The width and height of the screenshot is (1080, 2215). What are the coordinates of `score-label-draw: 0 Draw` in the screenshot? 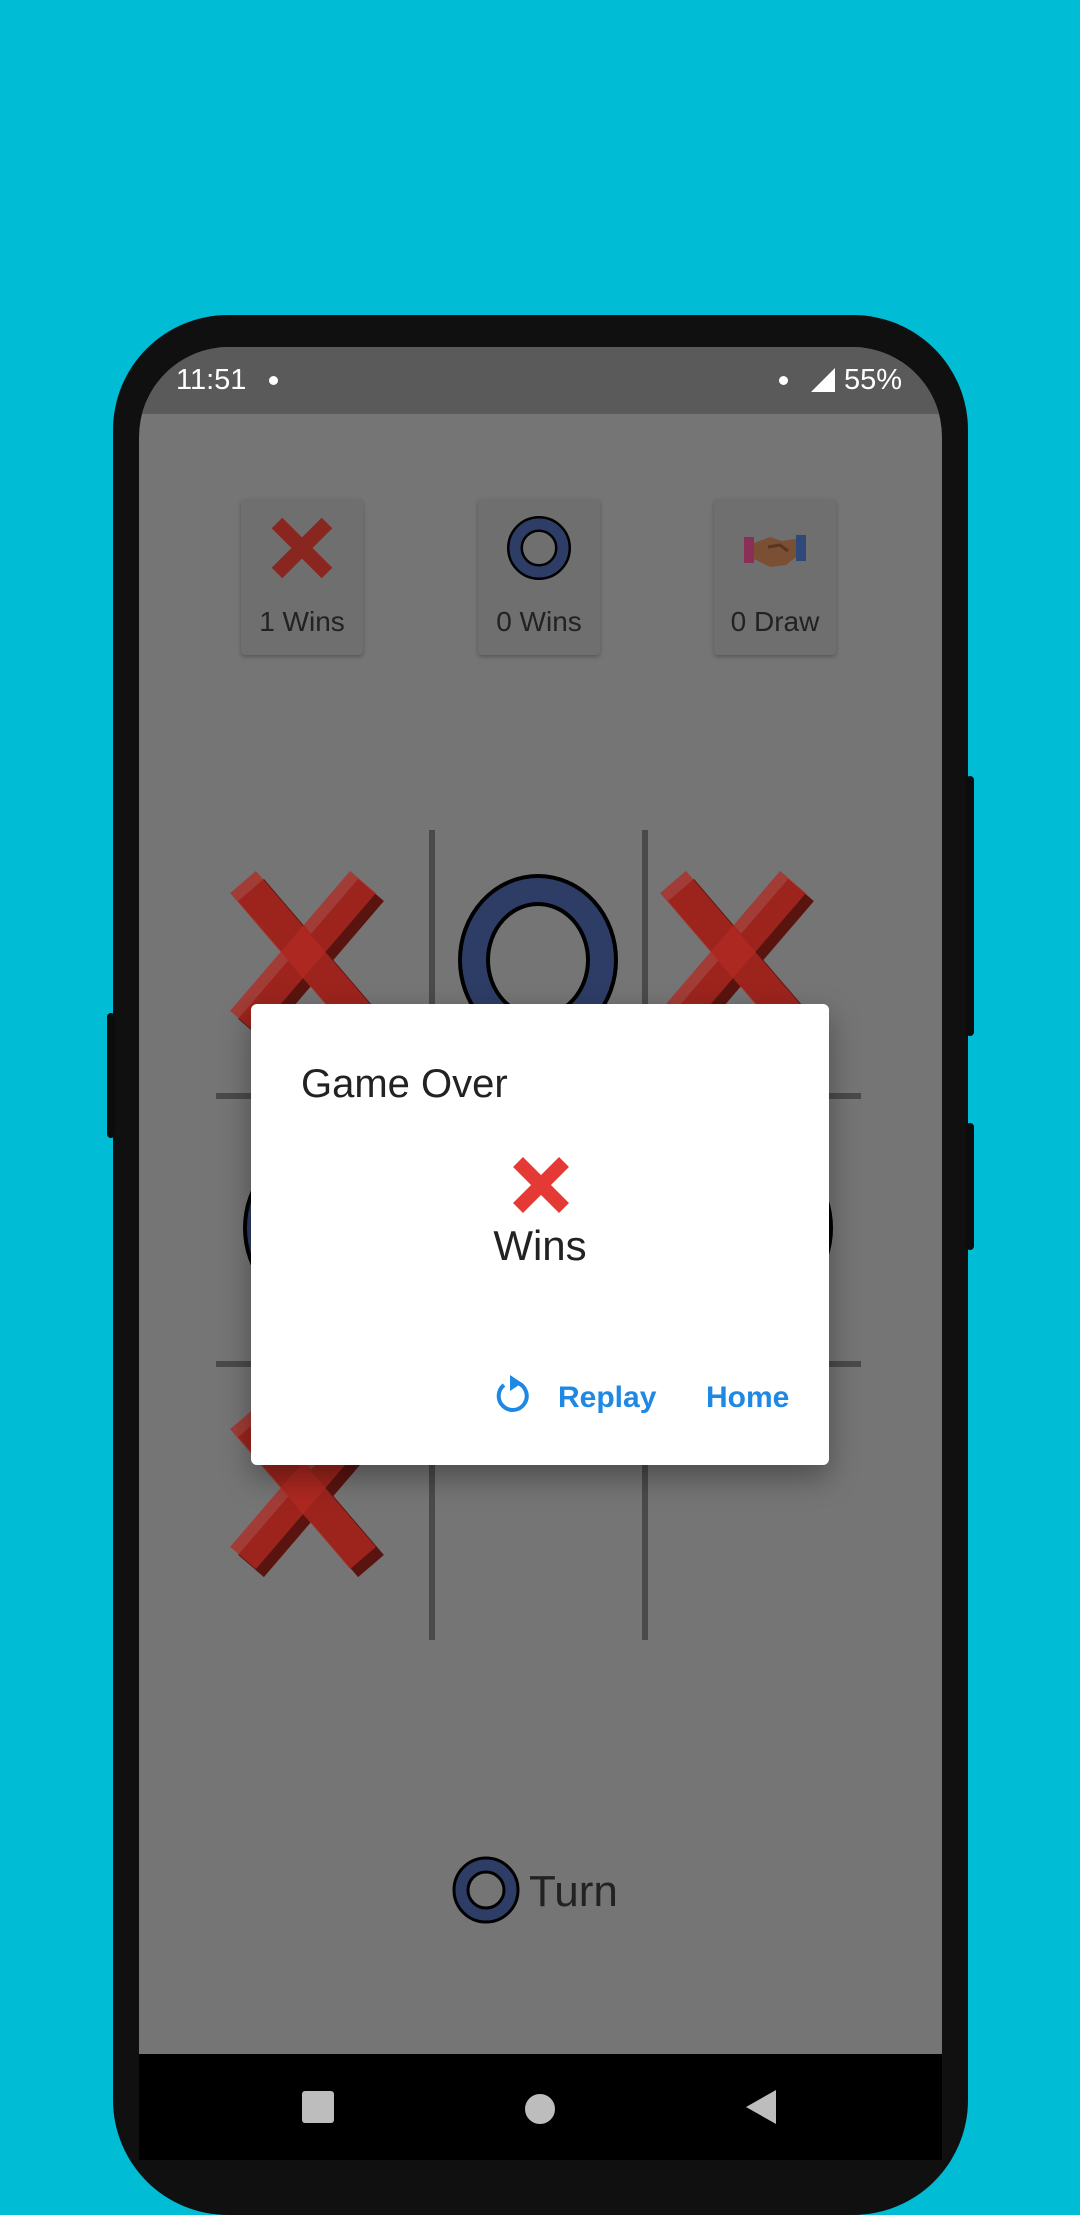 It's located at (775, 621).